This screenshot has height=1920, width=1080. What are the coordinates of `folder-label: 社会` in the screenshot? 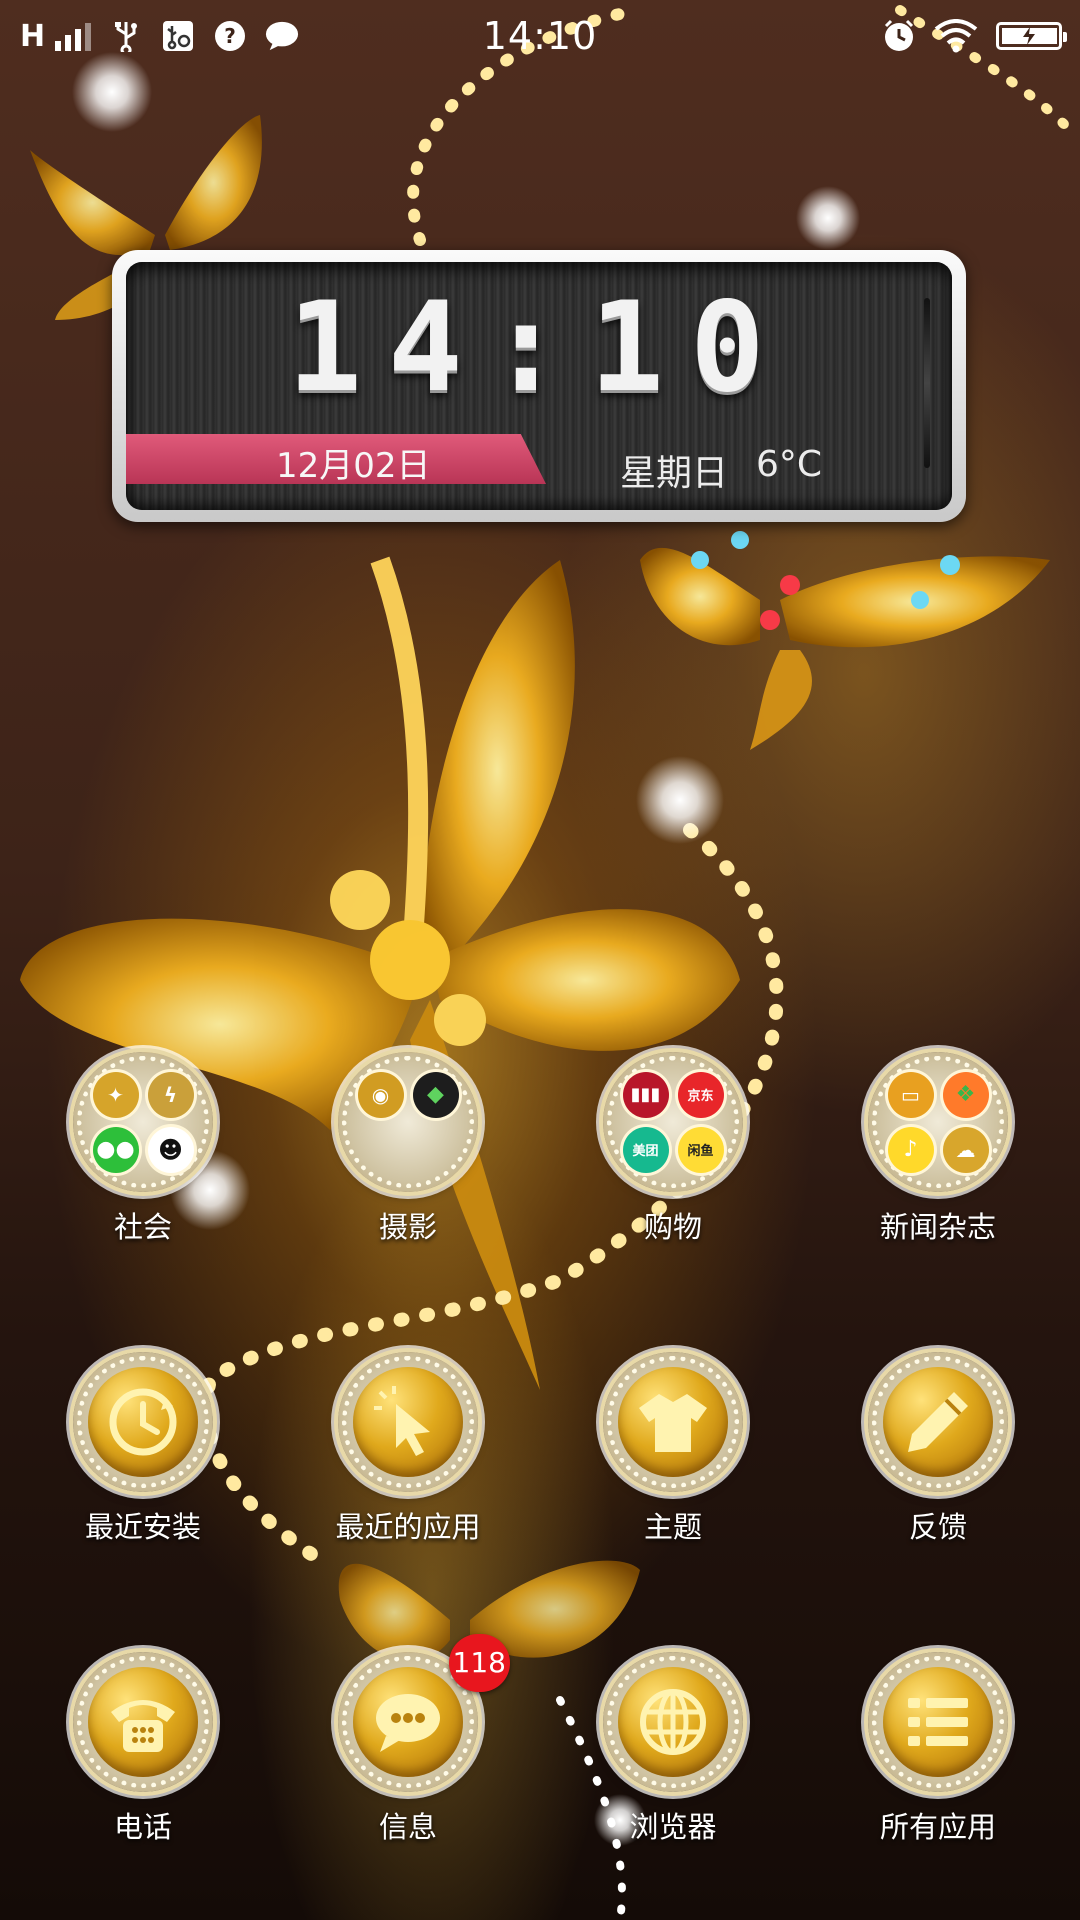 It's located at (142, 1227).